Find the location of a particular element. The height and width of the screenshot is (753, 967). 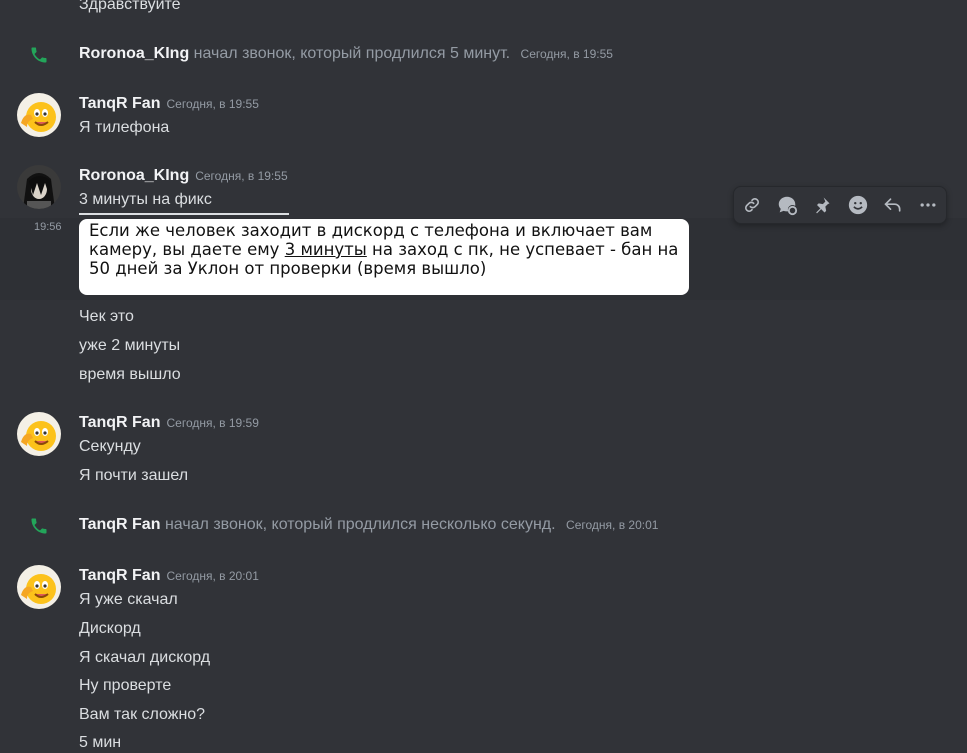

link-icon is located at coordinates (752, 205).